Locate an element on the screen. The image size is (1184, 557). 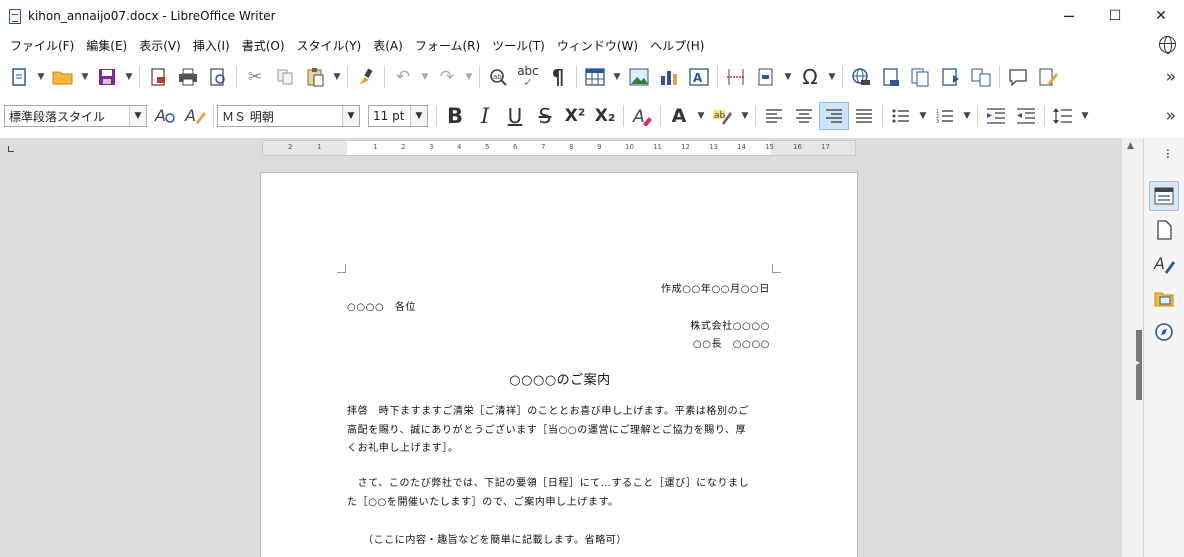
cross-reference-icon is located at coordinates (981, 77).